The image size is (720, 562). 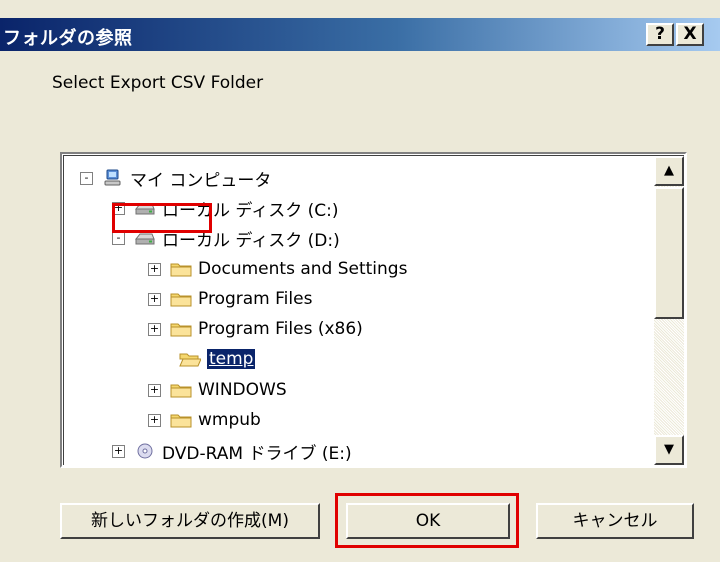 I want to click on dialog-prompt: Select Export CSV Folder, so click(x=158, y=83).